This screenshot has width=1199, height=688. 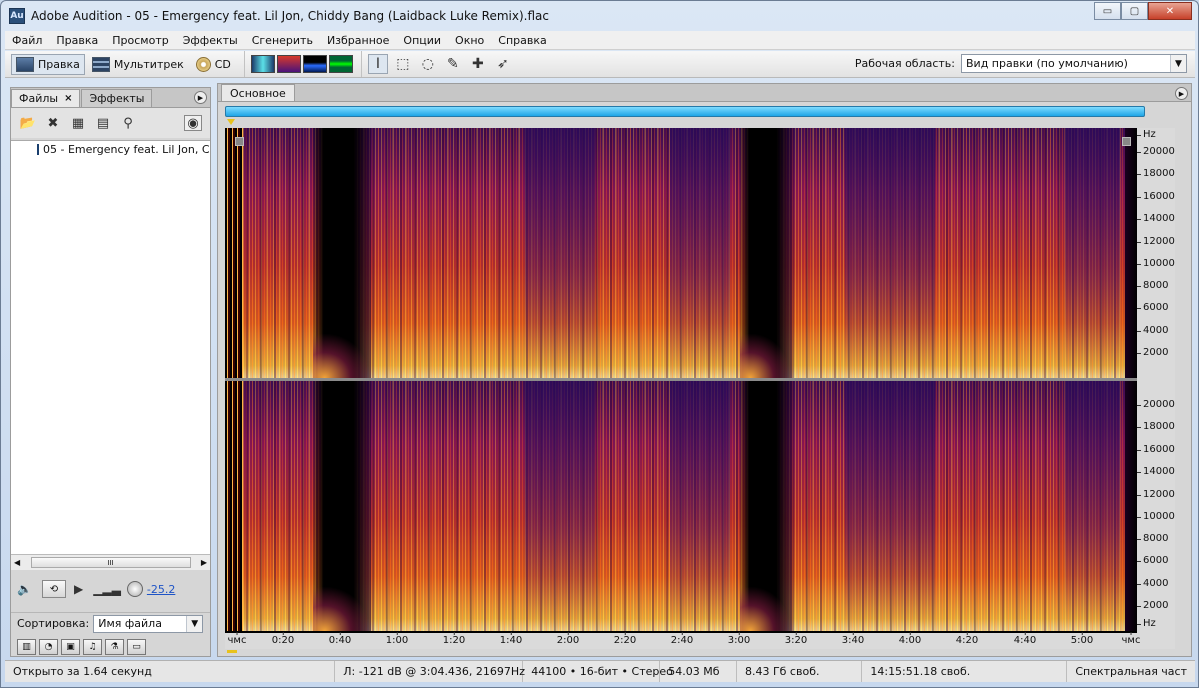 What do you see at coordinates (78, 123) in the screenshot?
I see `import-file-icon: ▦` at bounding box center [78, 123].